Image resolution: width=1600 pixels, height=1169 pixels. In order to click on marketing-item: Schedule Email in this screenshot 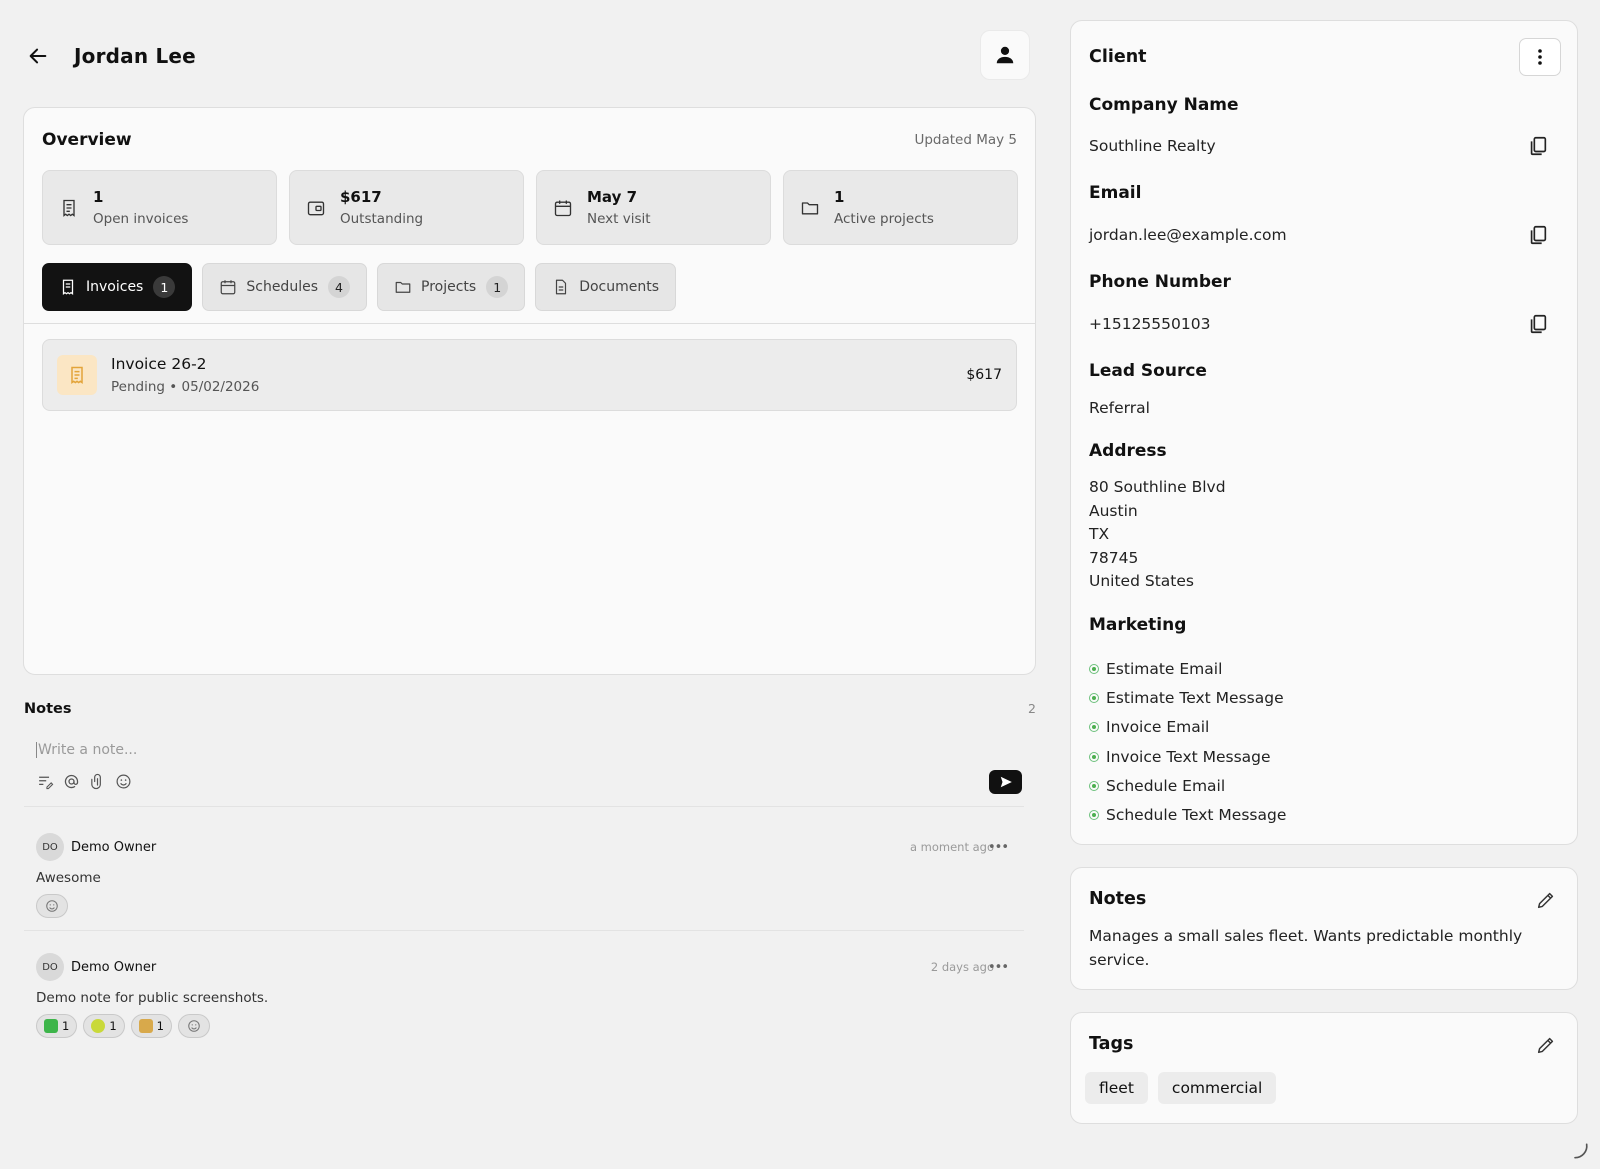, I will do `click(1187, 785)`.